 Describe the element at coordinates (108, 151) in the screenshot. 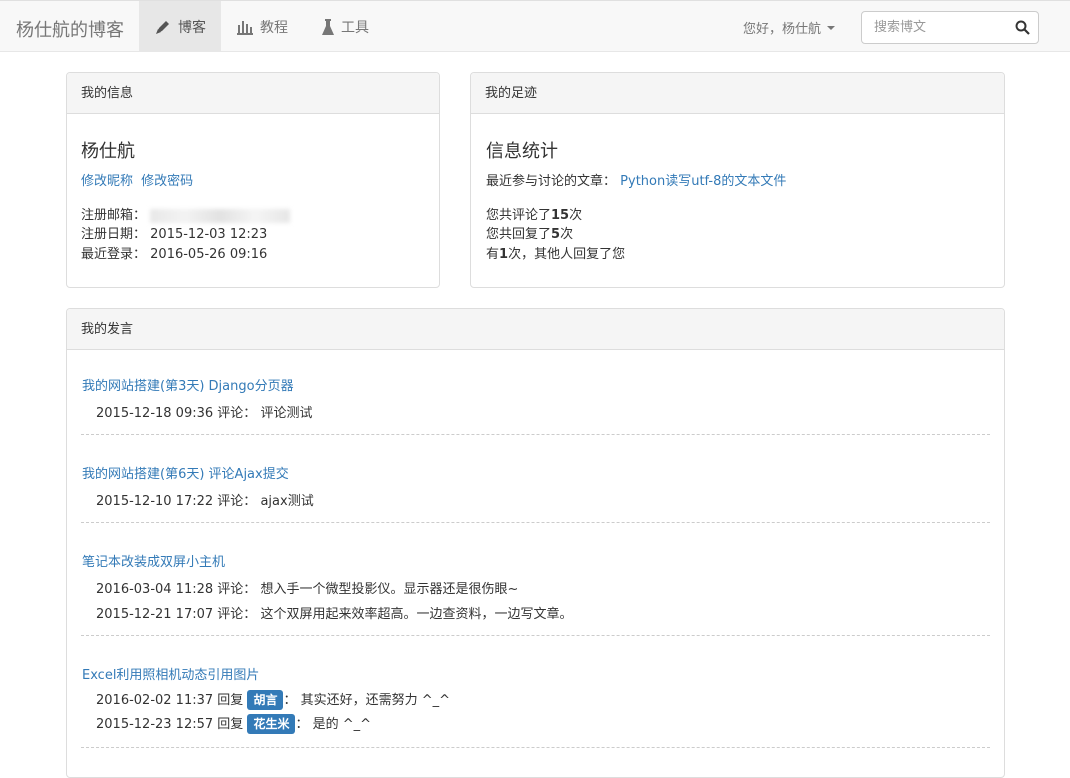

I see `user-name: 杨仕航` at that location.